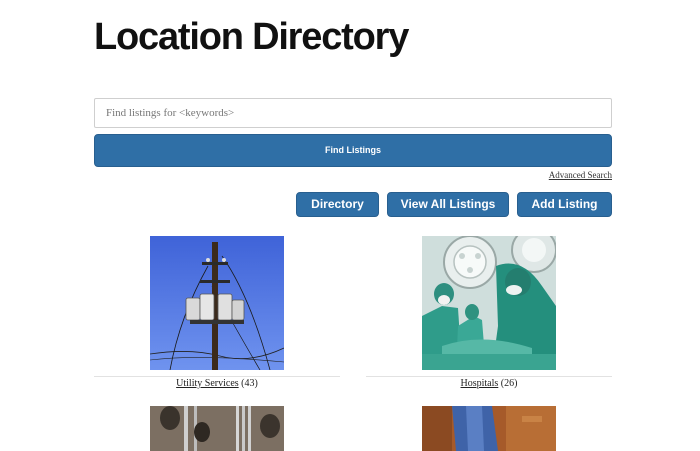 Image resolution: width=700 pixels, height=451 pixels. Describe the element at coordinates (580, 175) in the screenshot. I see `advanced-search-link: Advanced Search` at that location.